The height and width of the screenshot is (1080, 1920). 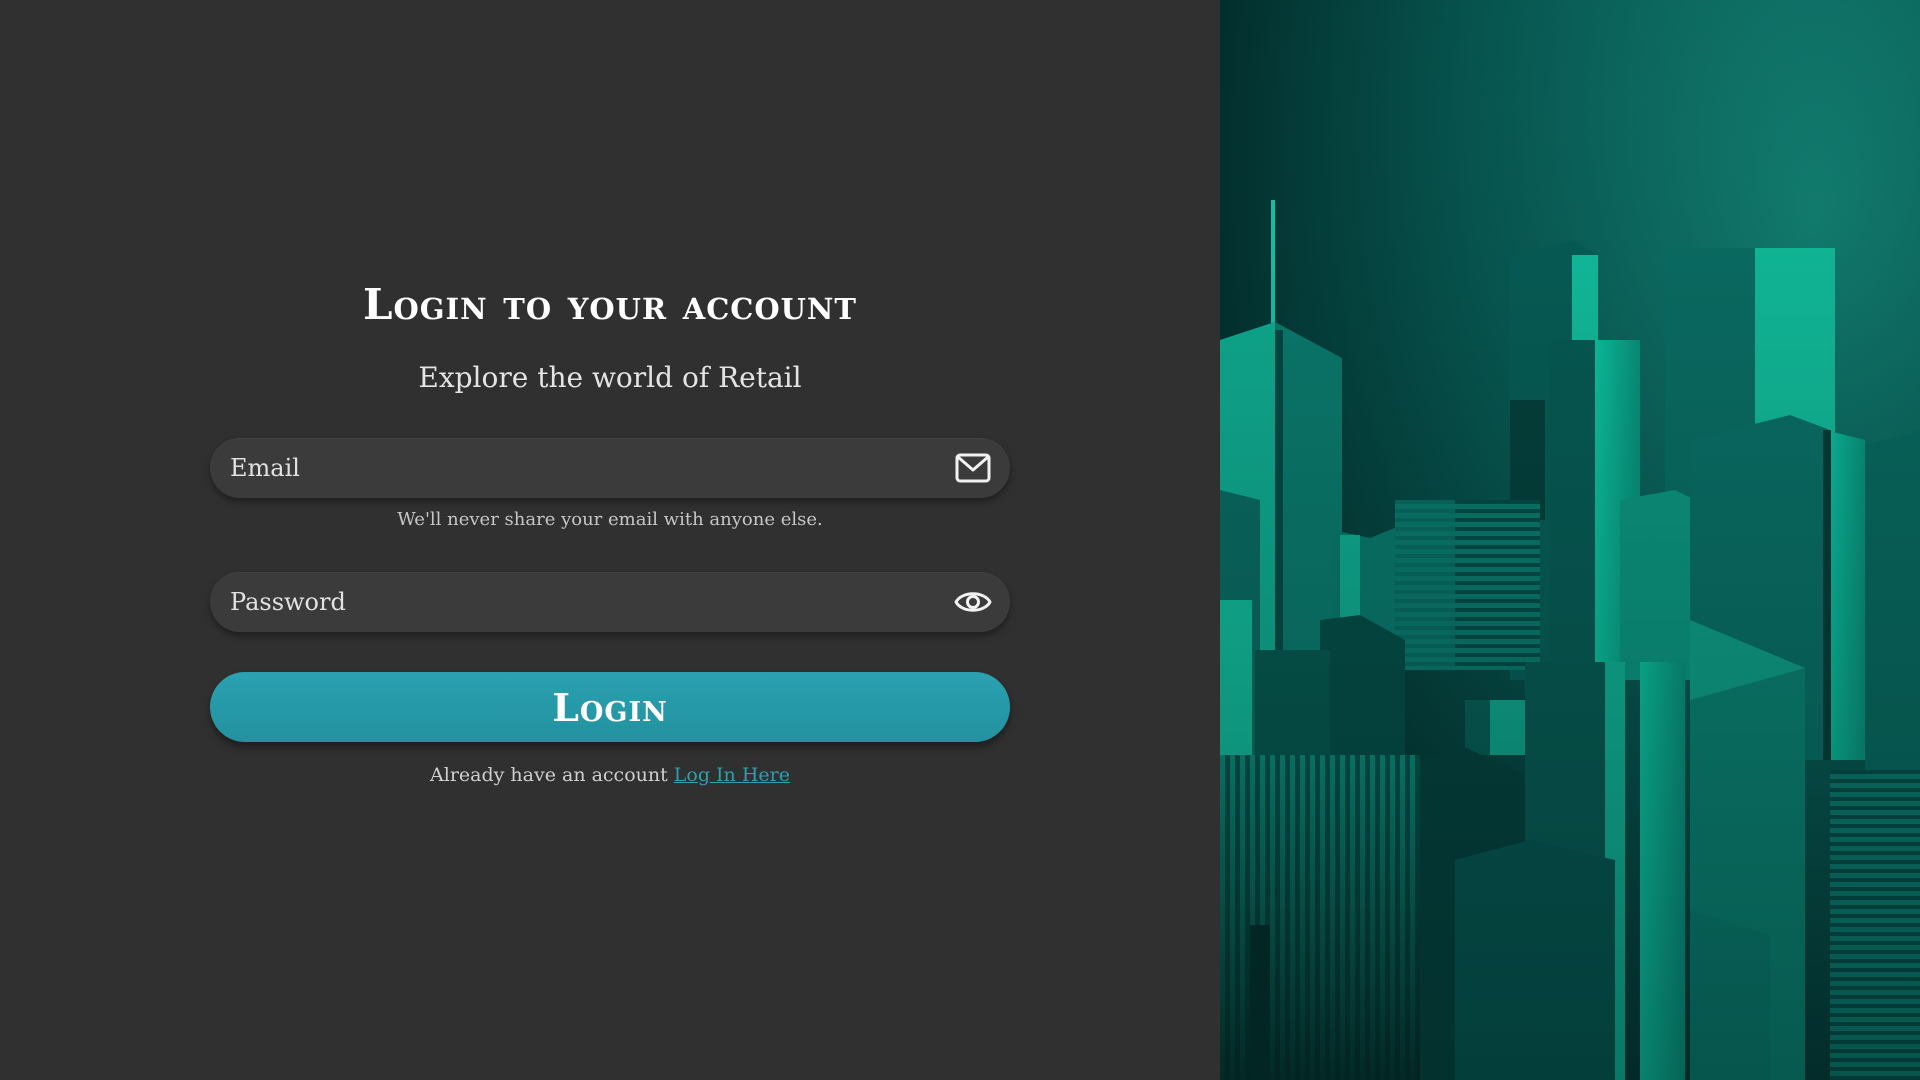 I want to click on email-field, so click(x=610, y=468).